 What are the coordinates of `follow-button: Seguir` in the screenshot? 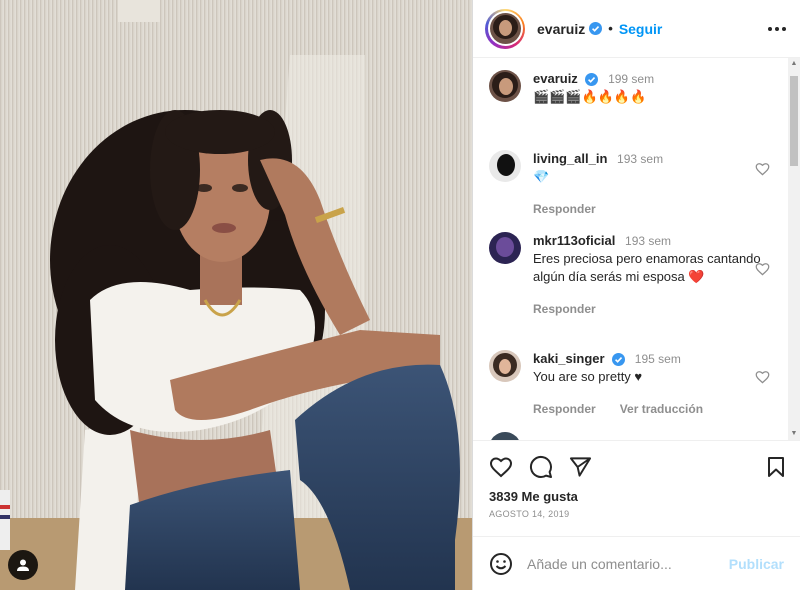 It's located at (641, 29).